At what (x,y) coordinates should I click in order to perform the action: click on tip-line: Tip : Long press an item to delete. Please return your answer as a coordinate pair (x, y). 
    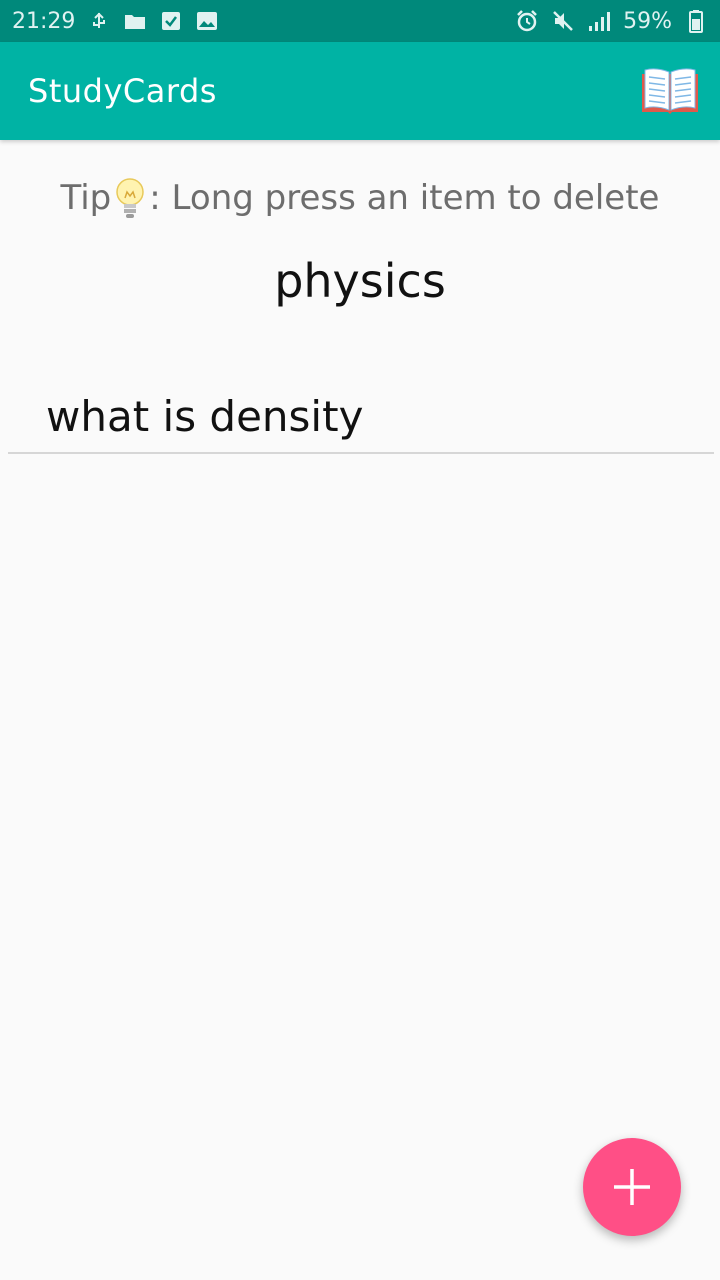
    Looking at the image, I should click on (360, 198).